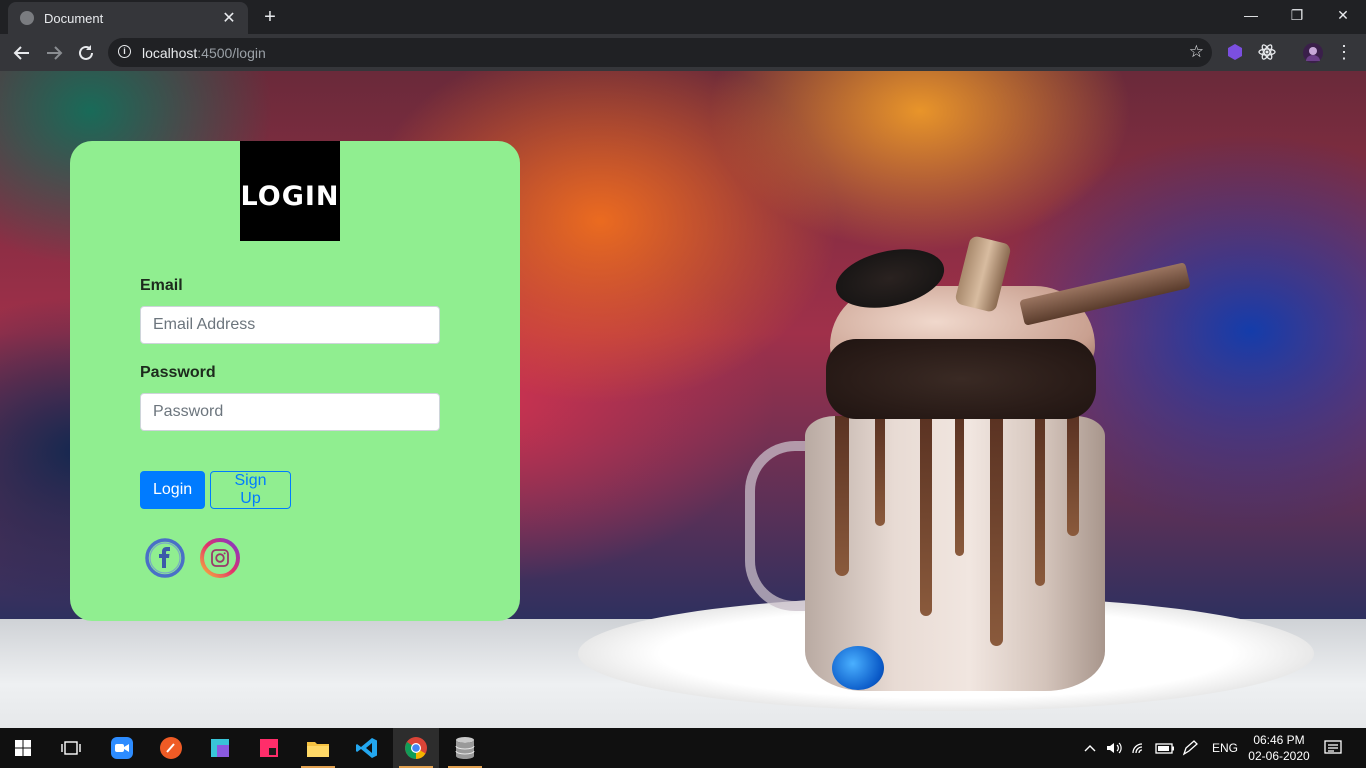  What do you see at coordinates (1333, 748) in the screenshot?
I see `notifications-icon` at bounding box center [1333, 748].